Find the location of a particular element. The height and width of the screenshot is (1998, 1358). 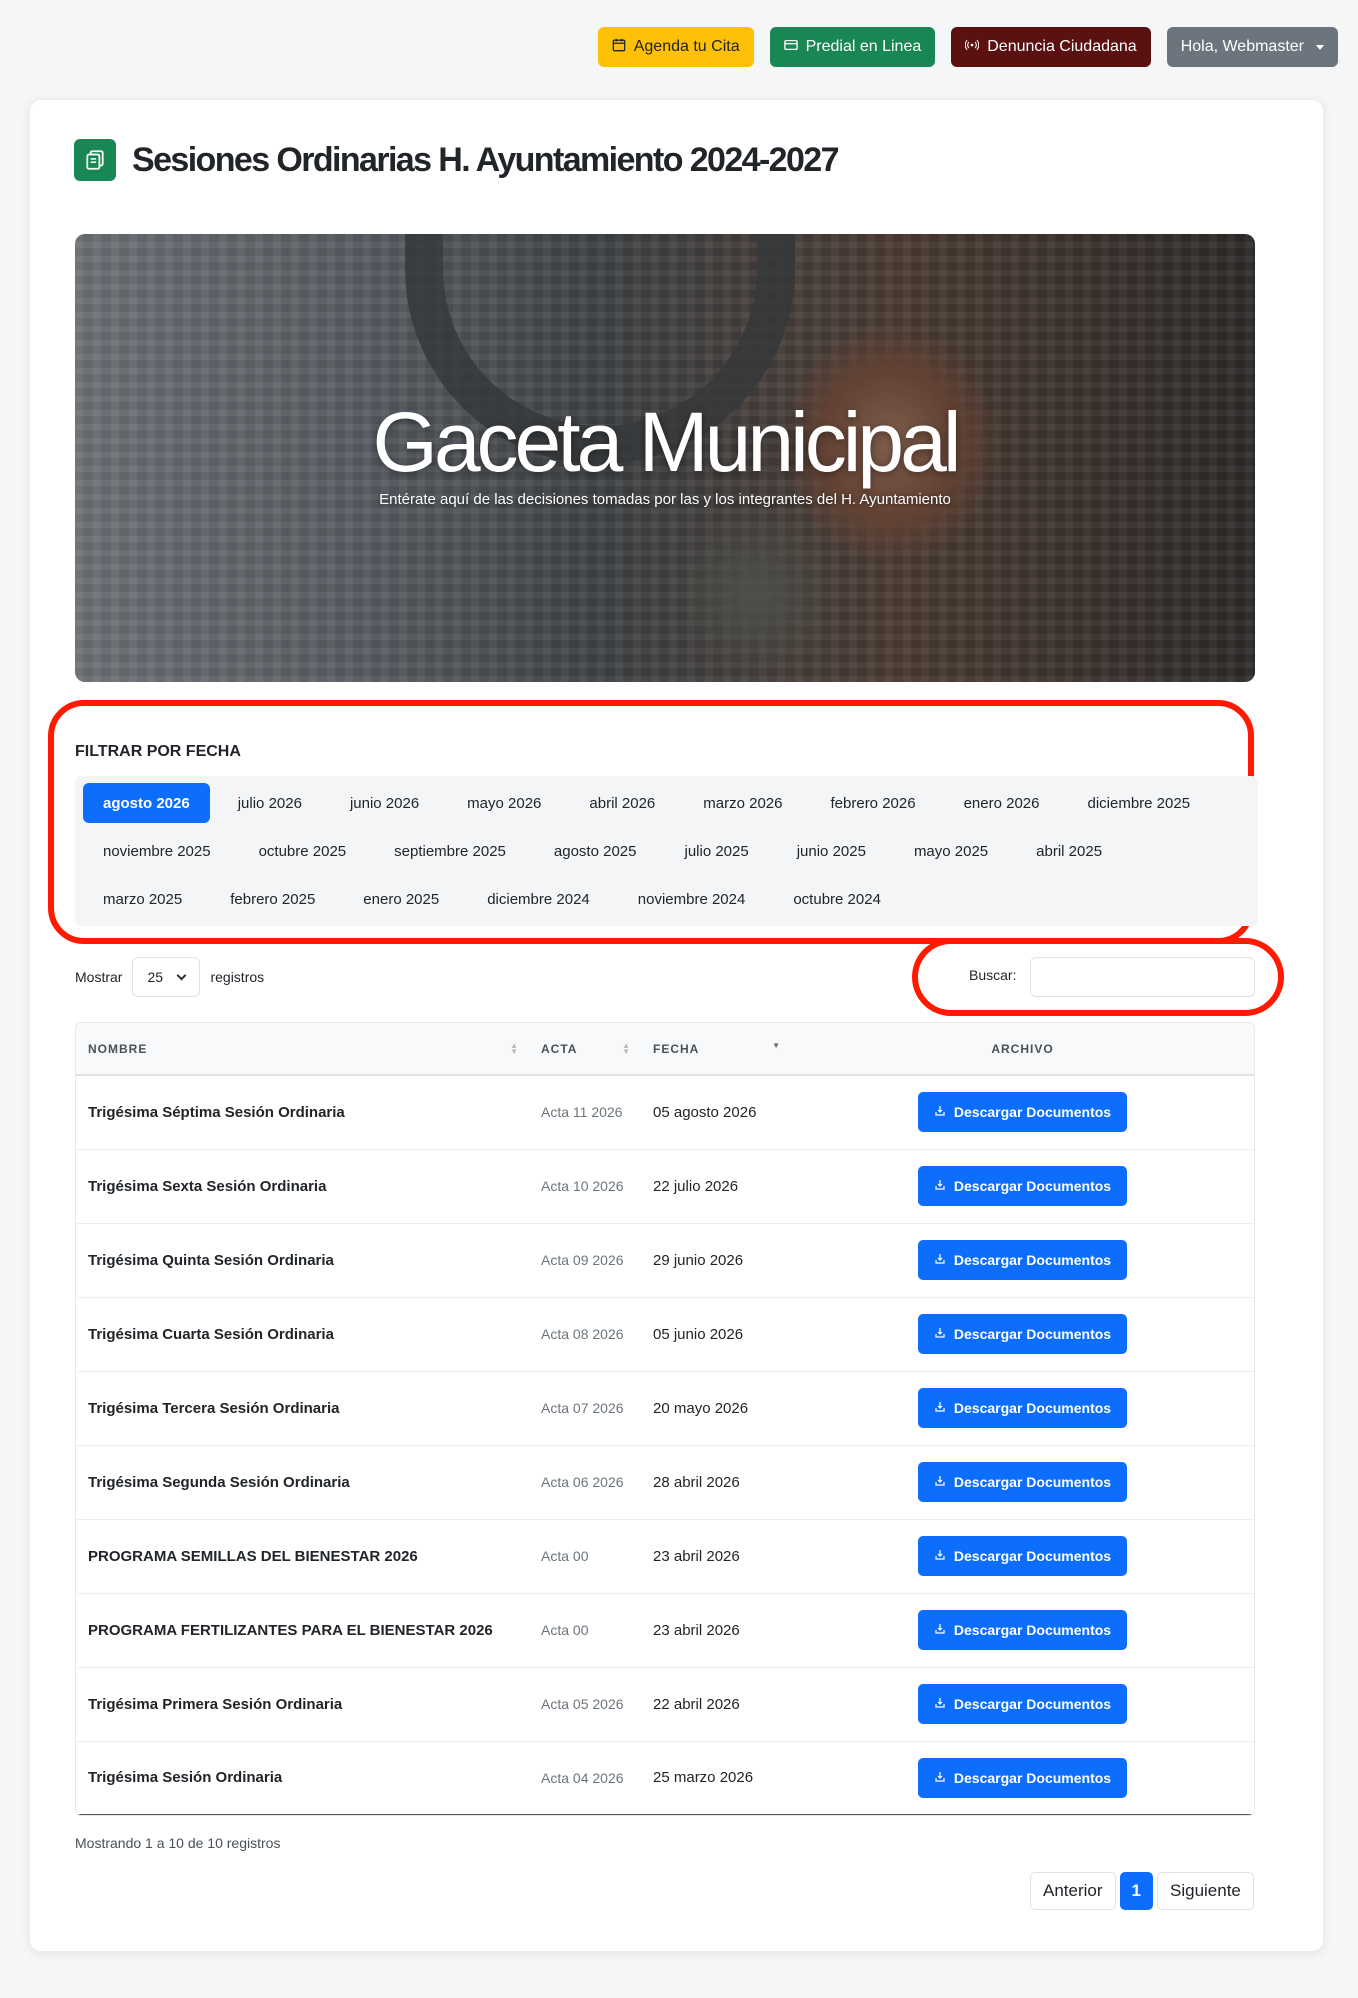

records-info: Mostrando 1 a 10 de 10 registros is located at coordinates (178, 1843).